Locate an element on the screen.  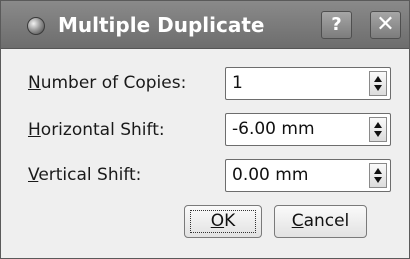
number-of-copies-input: 1 is located at coordinates (237, 83).